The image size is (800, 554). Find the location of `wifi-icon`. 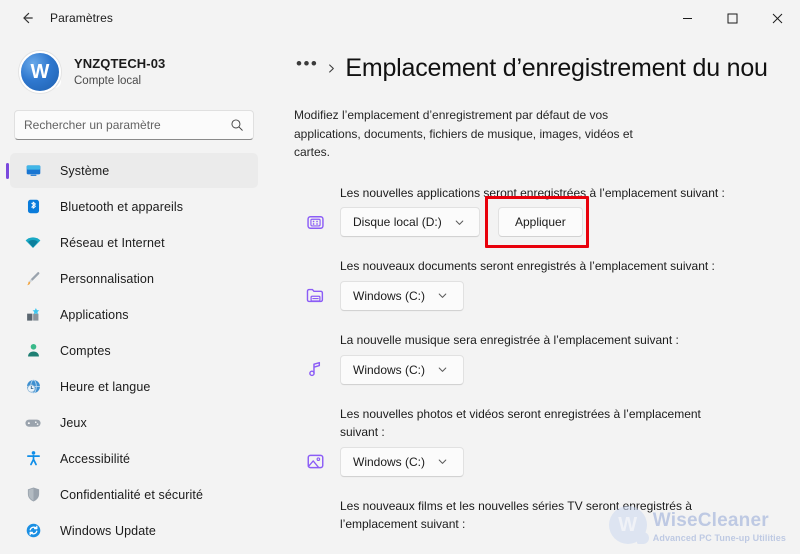

wifi-icon is located at coordinates (33, 243).